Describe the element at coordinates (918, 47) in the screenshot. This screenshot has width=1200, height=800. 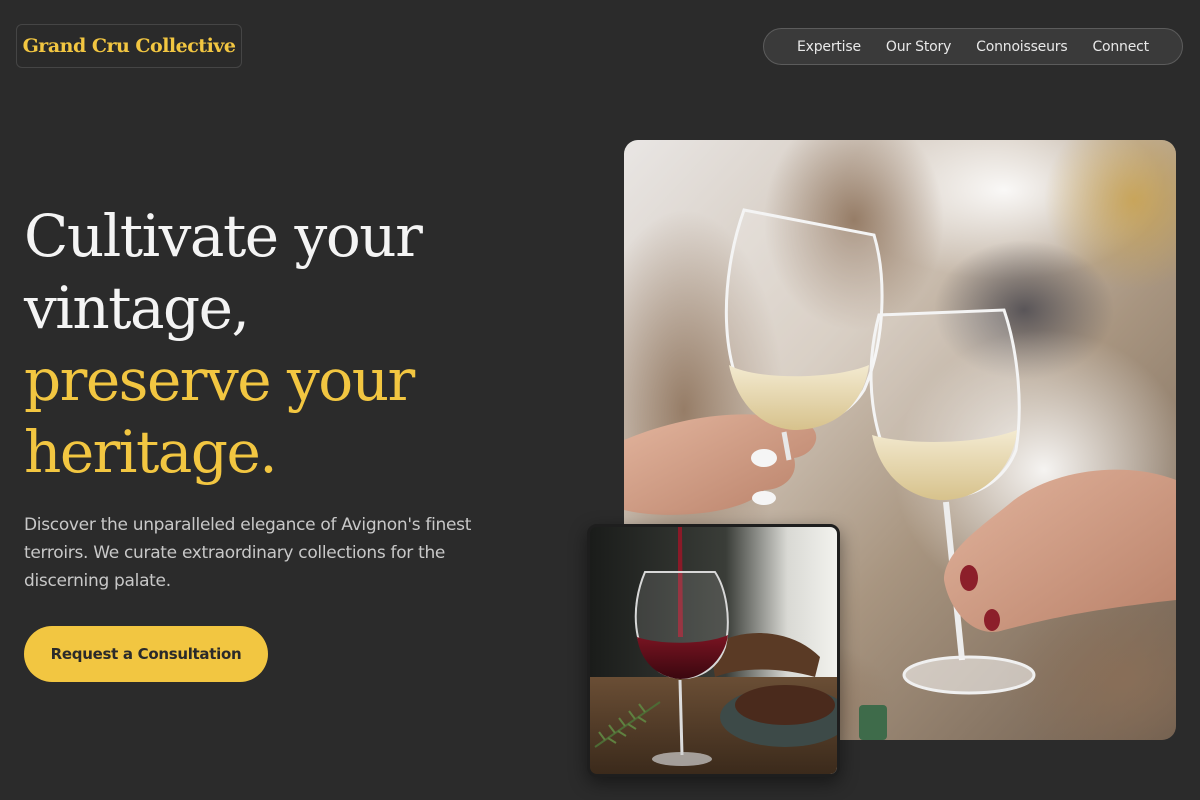
I see `nav-item-our-story: Our Story` at that location.